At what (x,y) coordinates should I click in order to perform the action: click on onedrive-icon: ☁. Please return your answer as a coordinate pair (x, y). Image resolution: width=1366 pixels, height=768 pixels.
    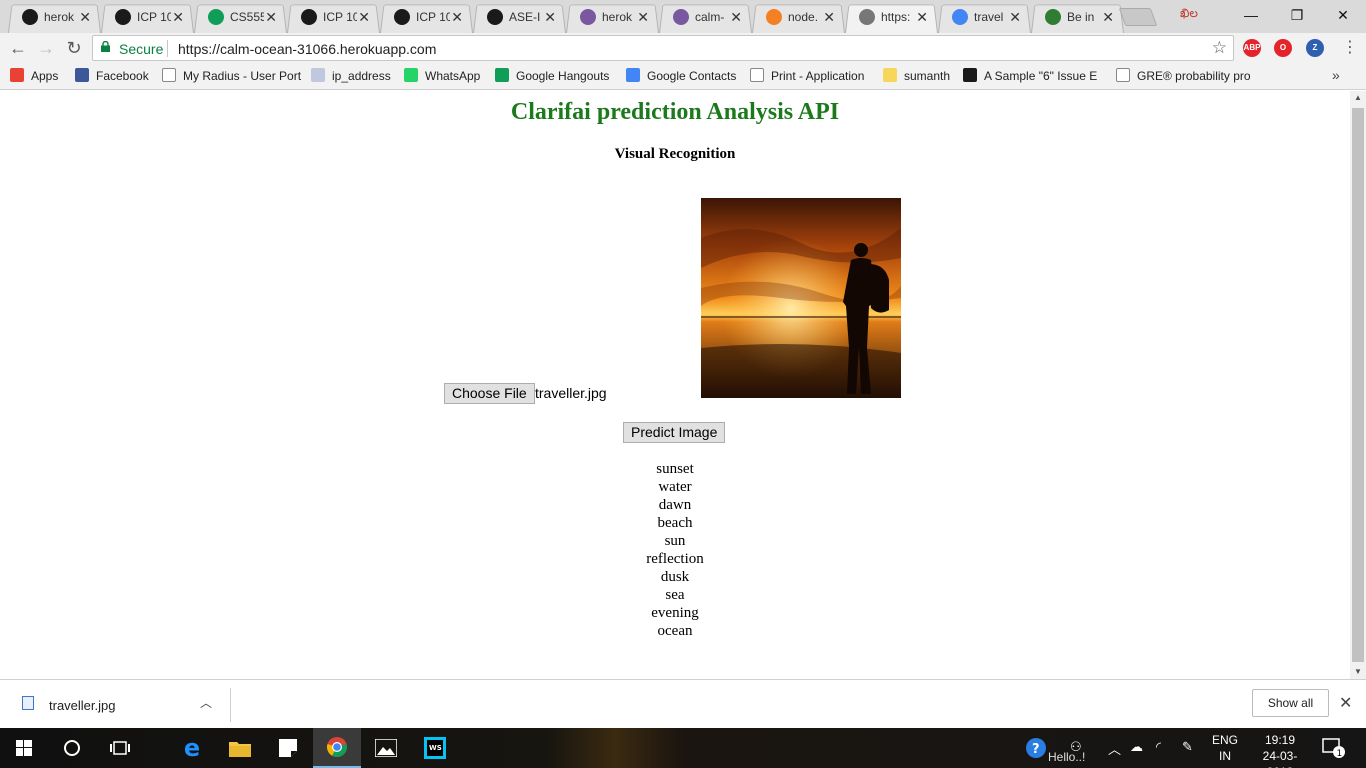
    Looking at the image, I should click on (1136, 747).